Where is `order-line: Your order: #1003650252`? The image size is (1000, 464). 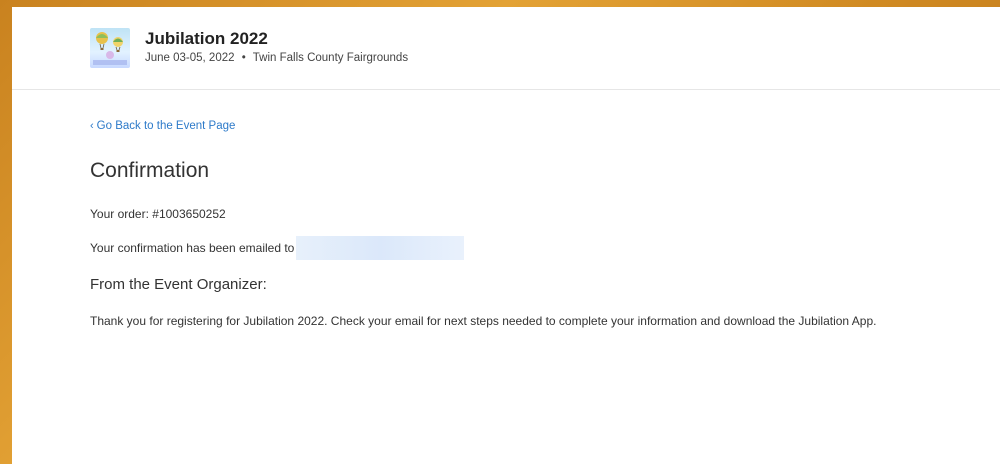 order-line: Your order: #1003650252 is located at coordinates (158, 214).